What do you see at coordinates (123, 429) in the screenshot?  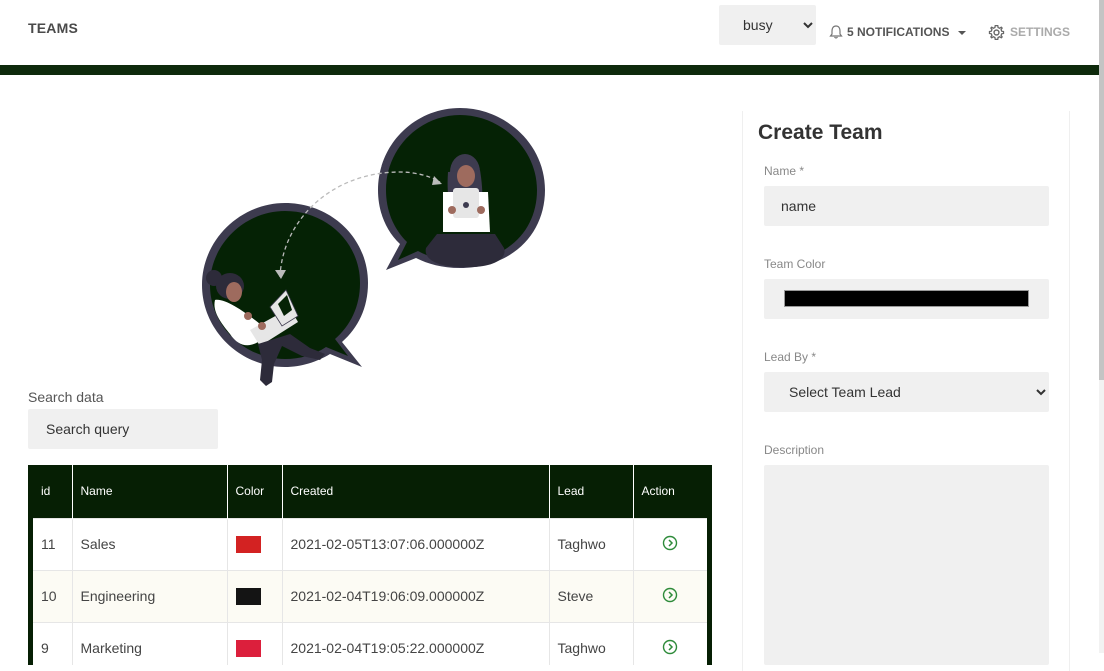 I see `search-input` at bounding box center [123, 429].